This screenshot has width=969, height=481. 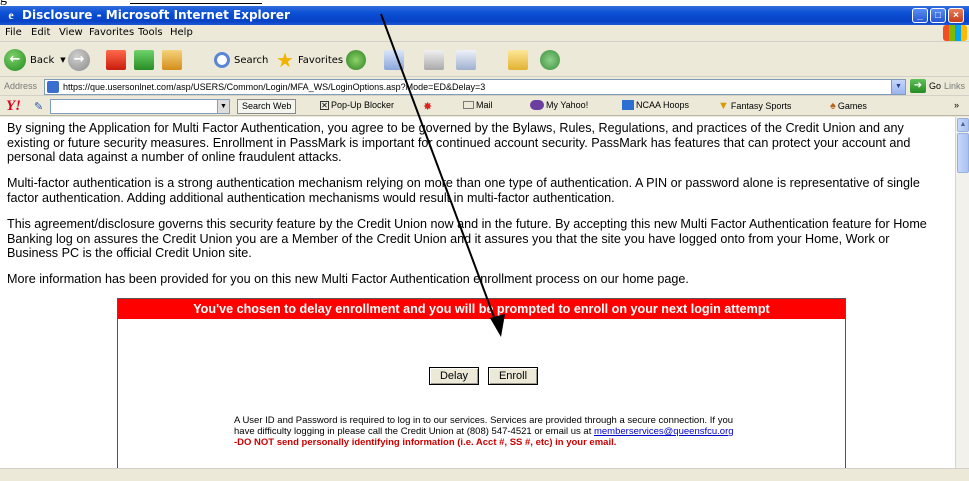 I want to click on popup-blocker-button: ✕ Pop-Up Blocker, so click(x=357, y=105).